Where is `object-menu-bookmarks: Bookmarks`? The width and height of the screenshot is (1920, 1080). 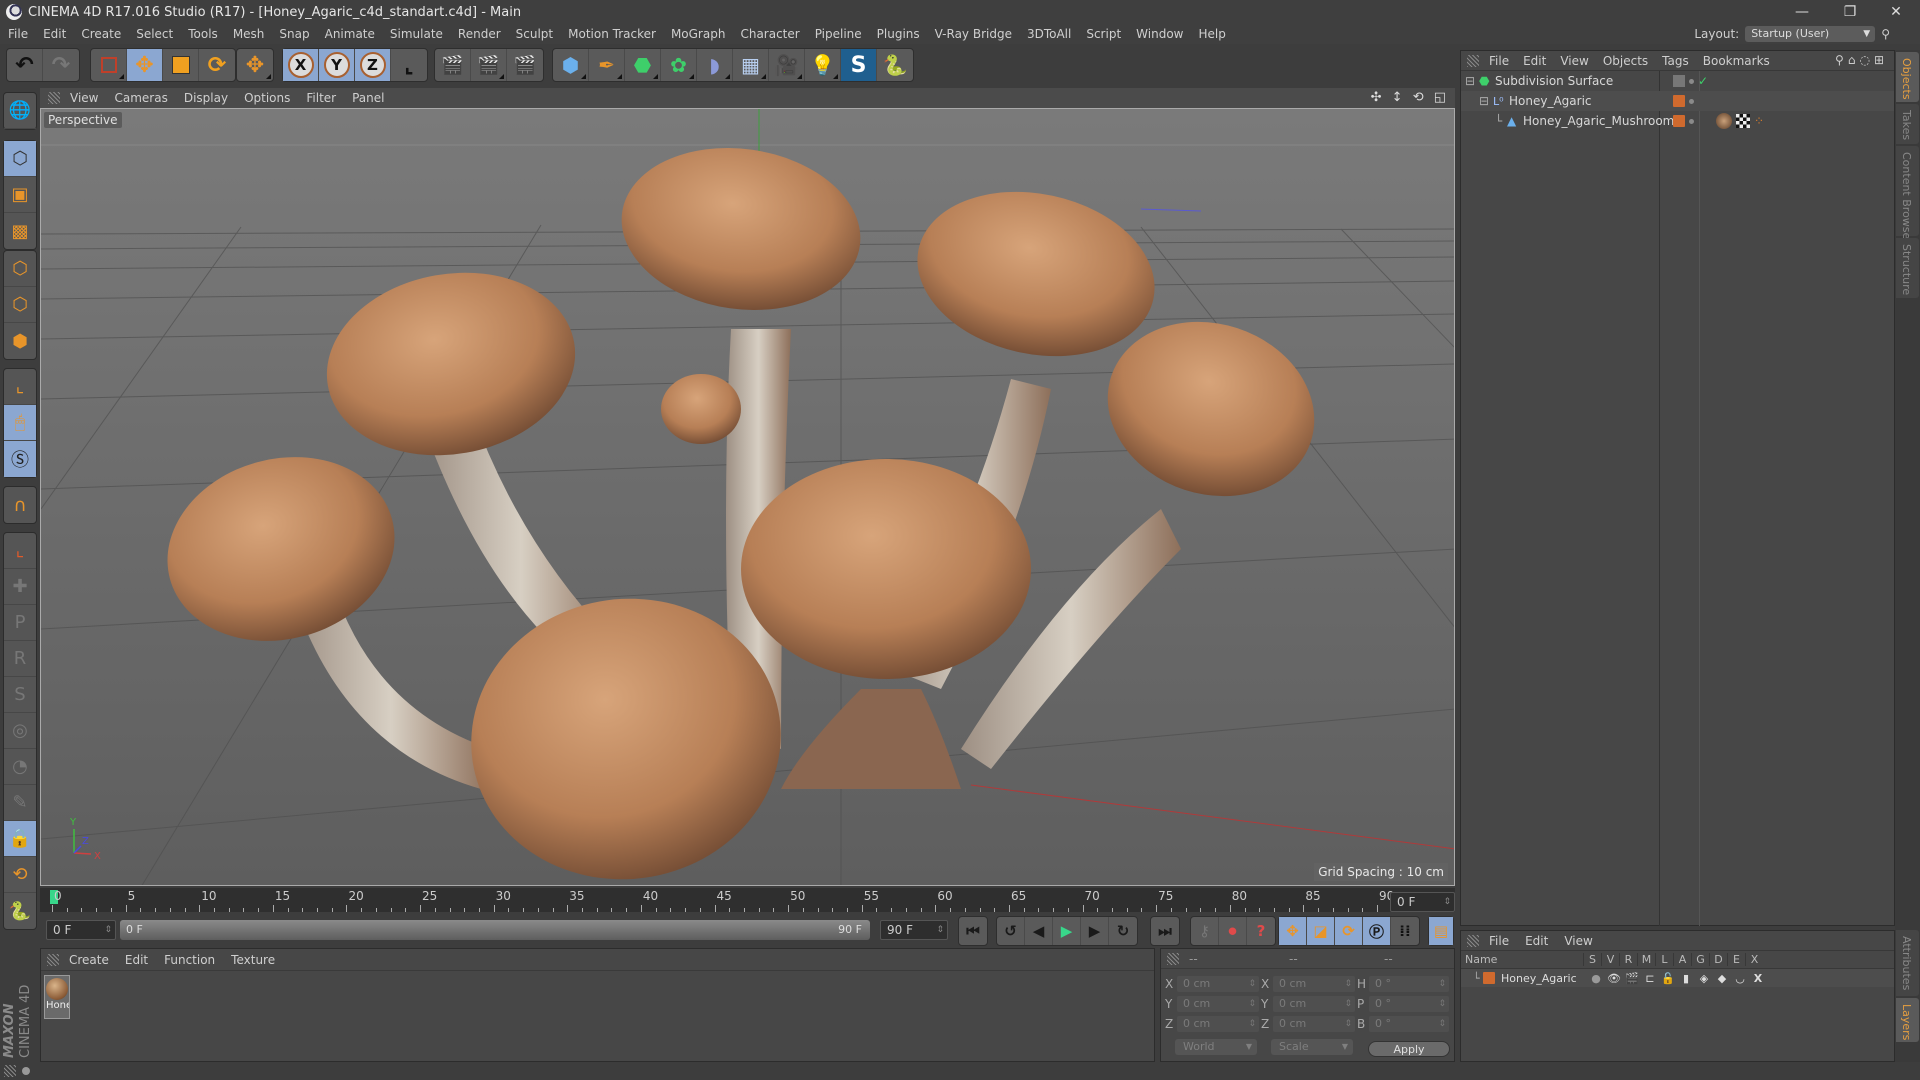 object-menu-bookmarks: Bookmarks is located at coordinates (1736, 61).